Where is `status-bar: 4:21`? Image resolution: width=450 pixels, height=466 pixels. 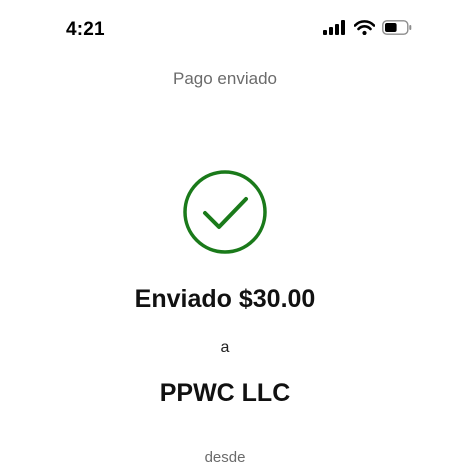 status-bar: 4:21 is located at coordinates (225, 30).